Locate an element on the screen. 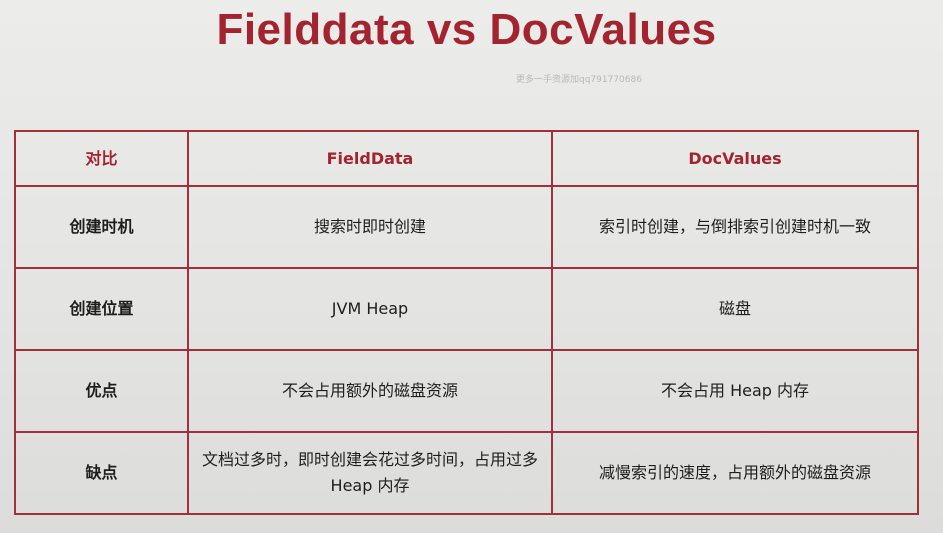  row-label: 优点 is located at coordinates (101, 391).